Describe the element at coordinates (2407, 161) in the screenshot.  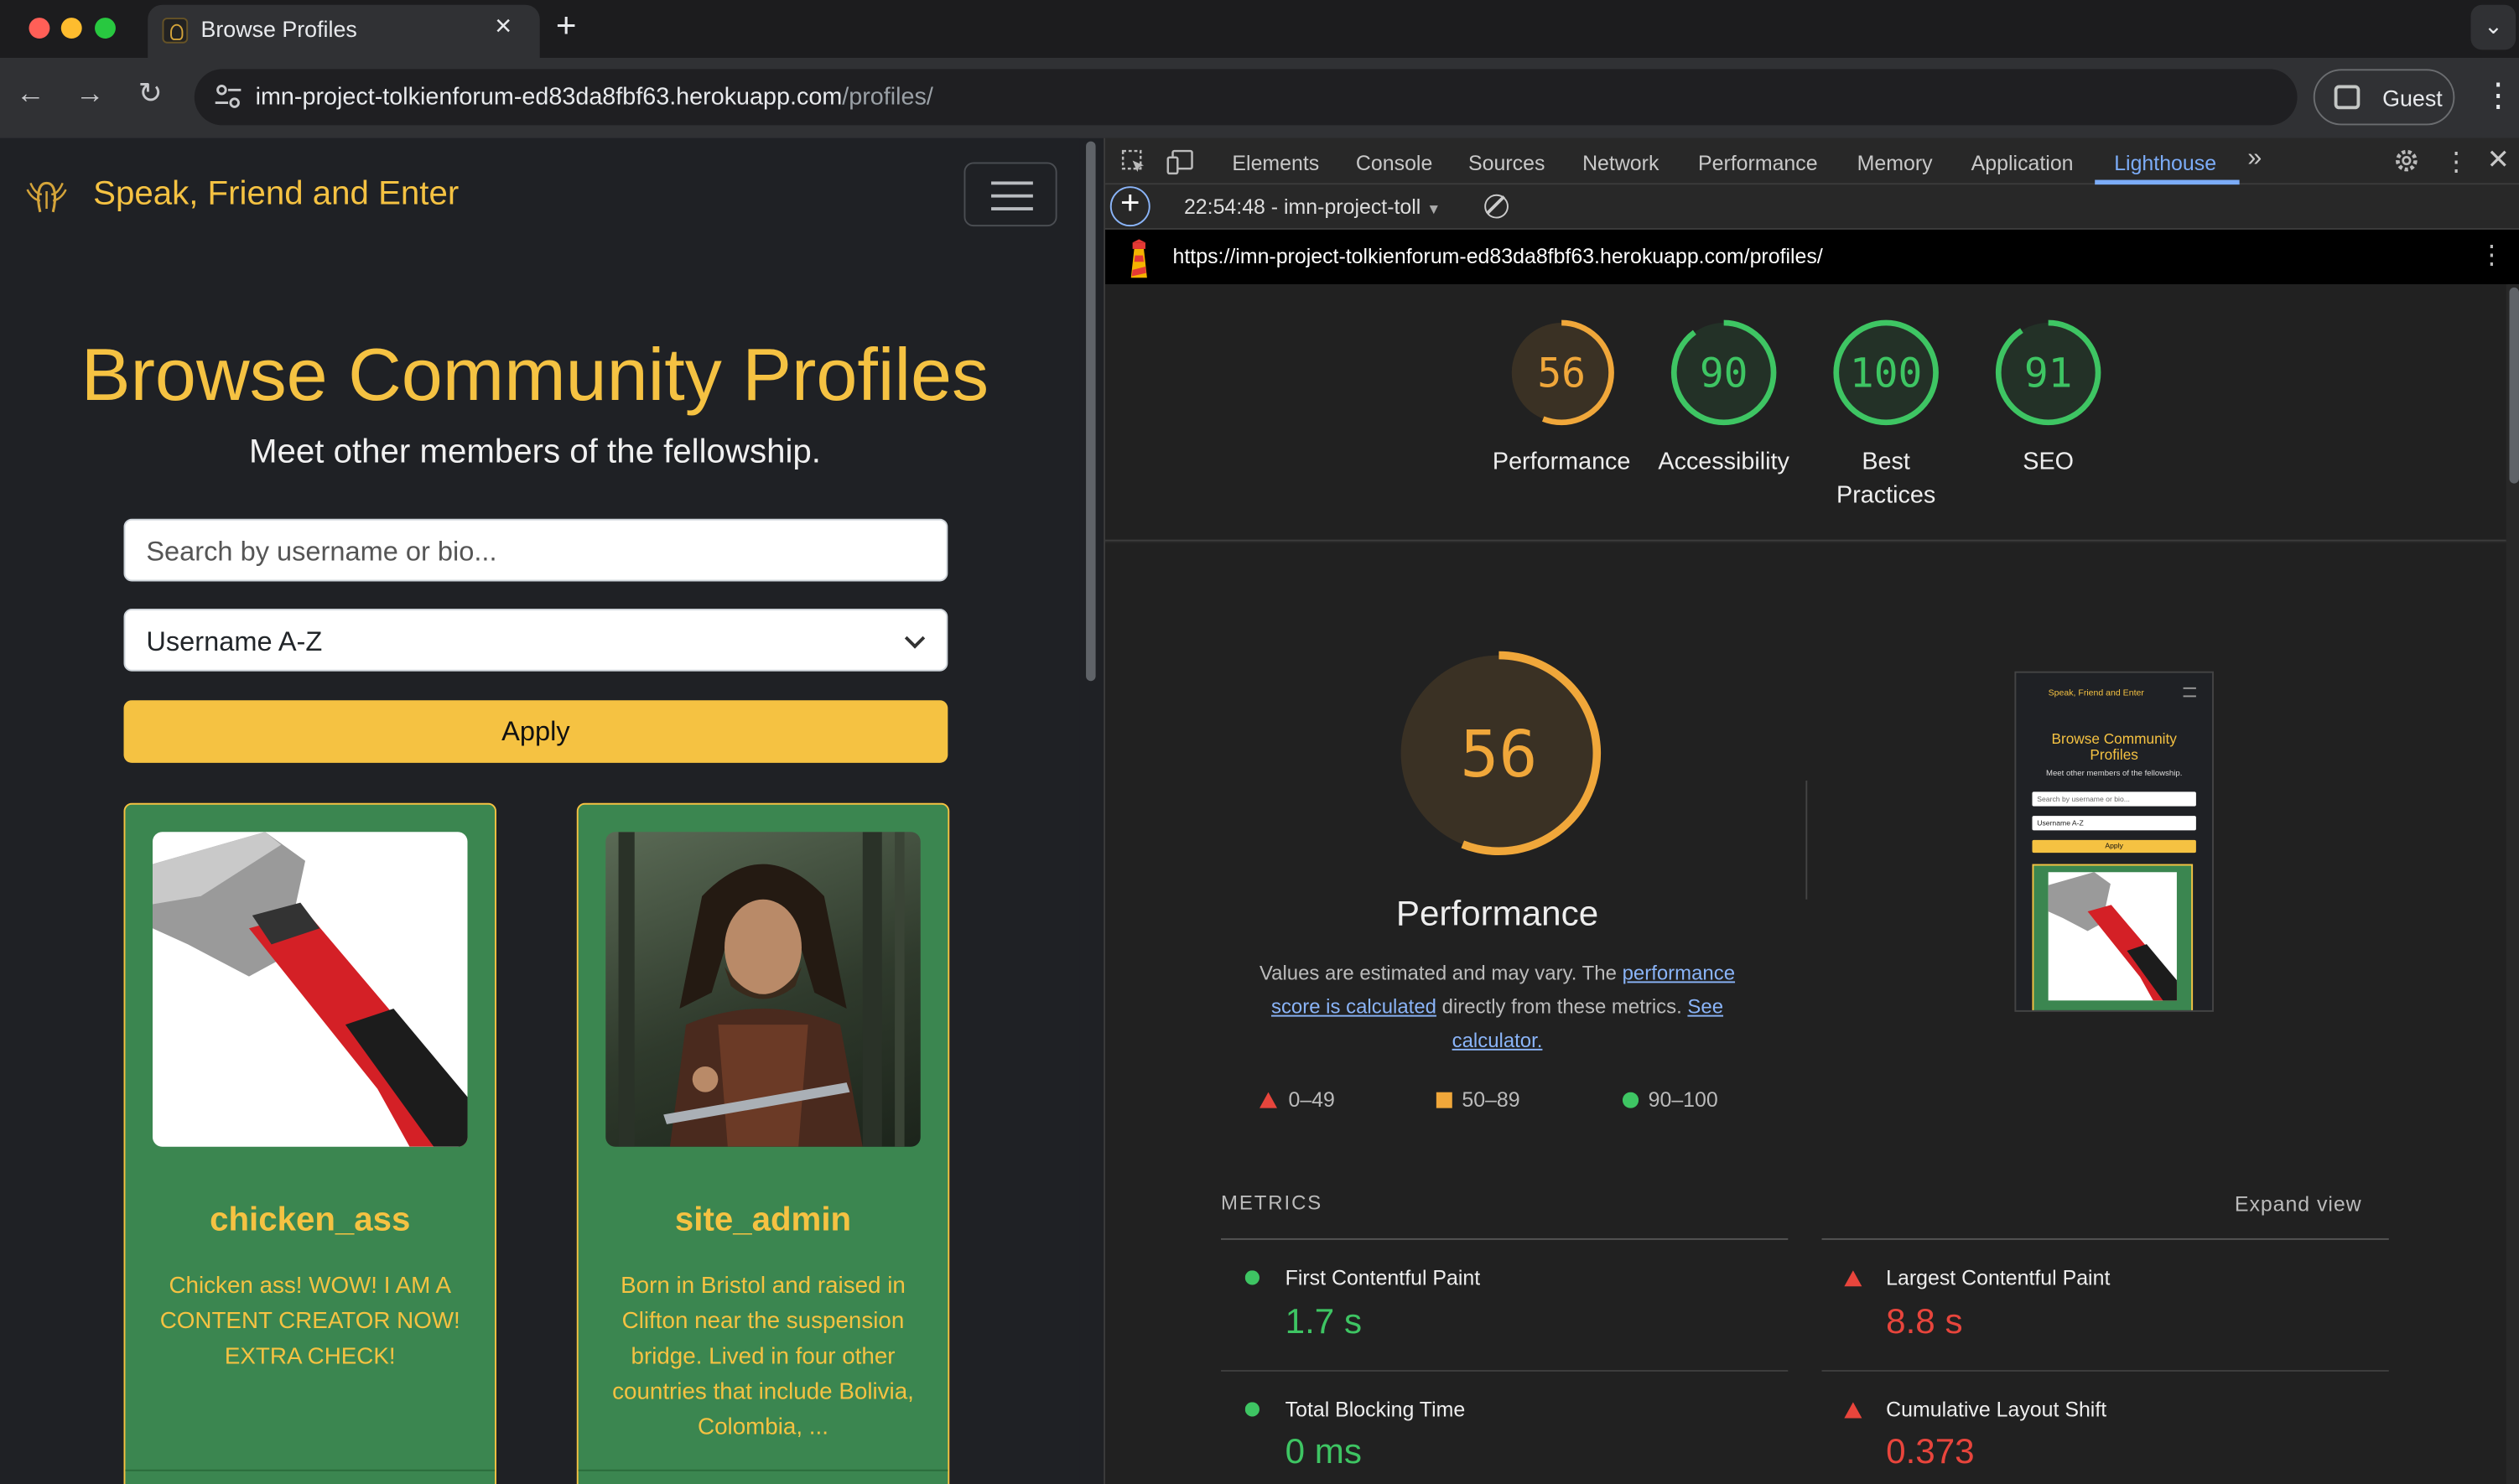
I see `settings-gear-icon` at that location.